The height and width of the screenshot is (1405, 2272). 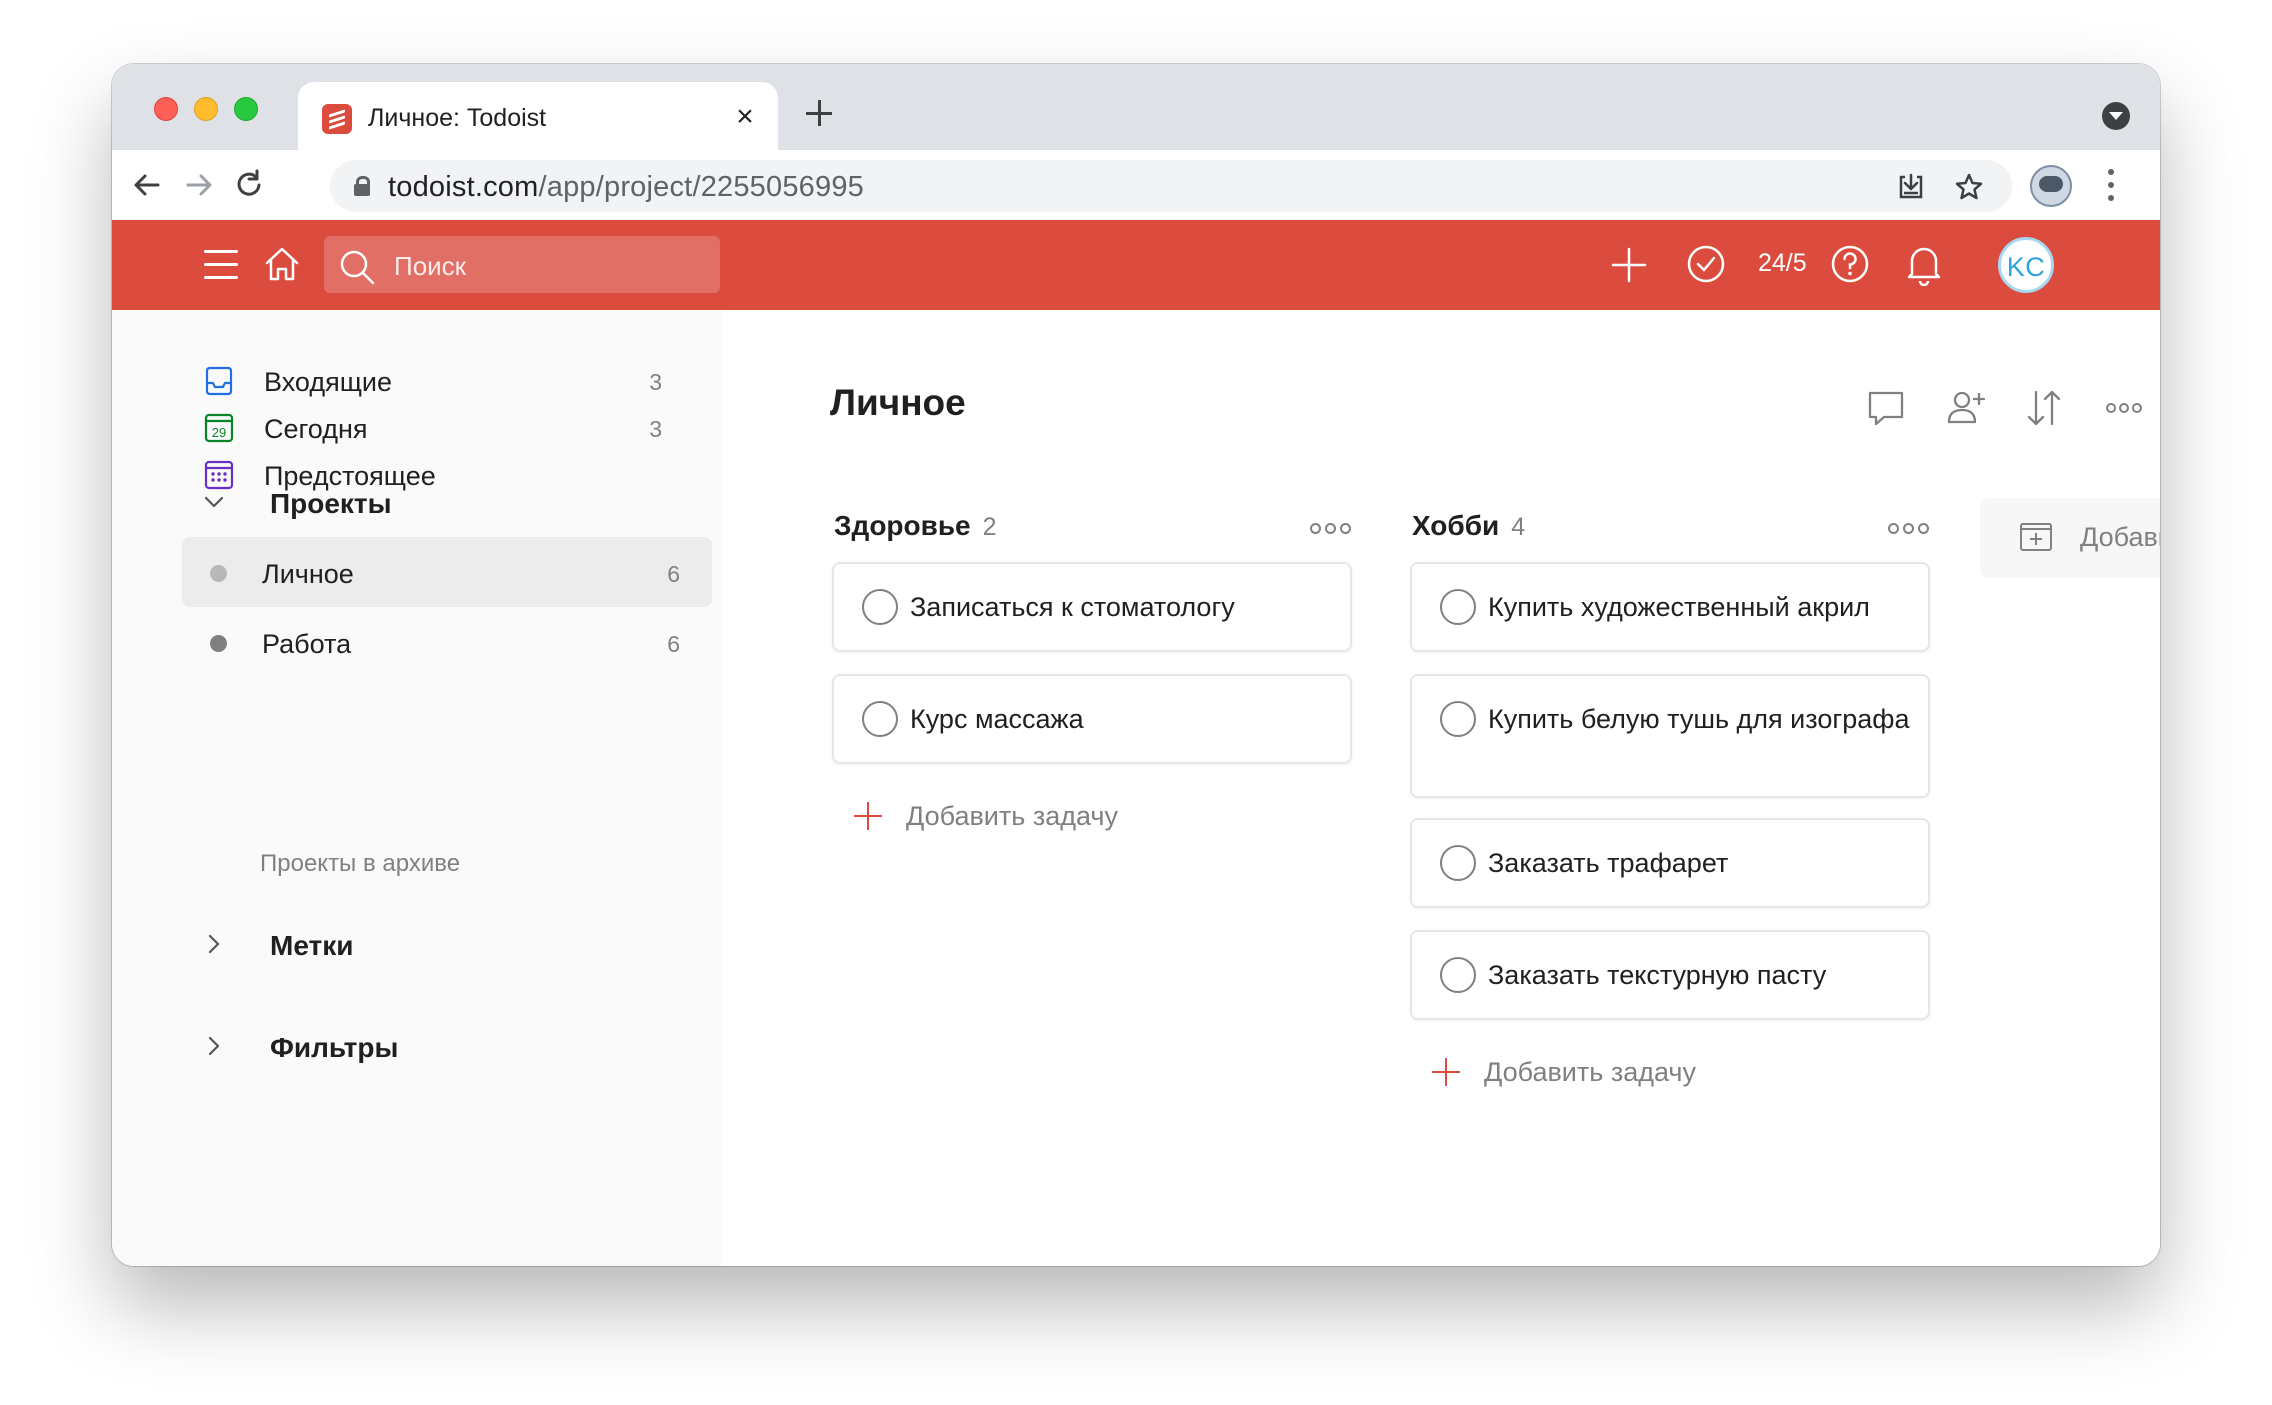 What do you see at coordinates (2116, 116) in the screenshot?
I see `tab-search-icon` at bounding box center [2116, 116].